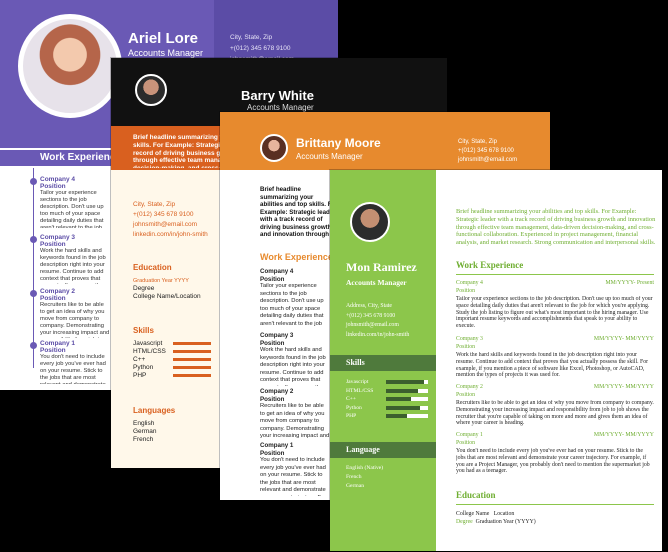 This screenshot has height=552, width=668. Describe the element at coordinates (378, 334) in the screenshot. I see `contact-linkedin: linkedin.com/in/john-smith` at that location.